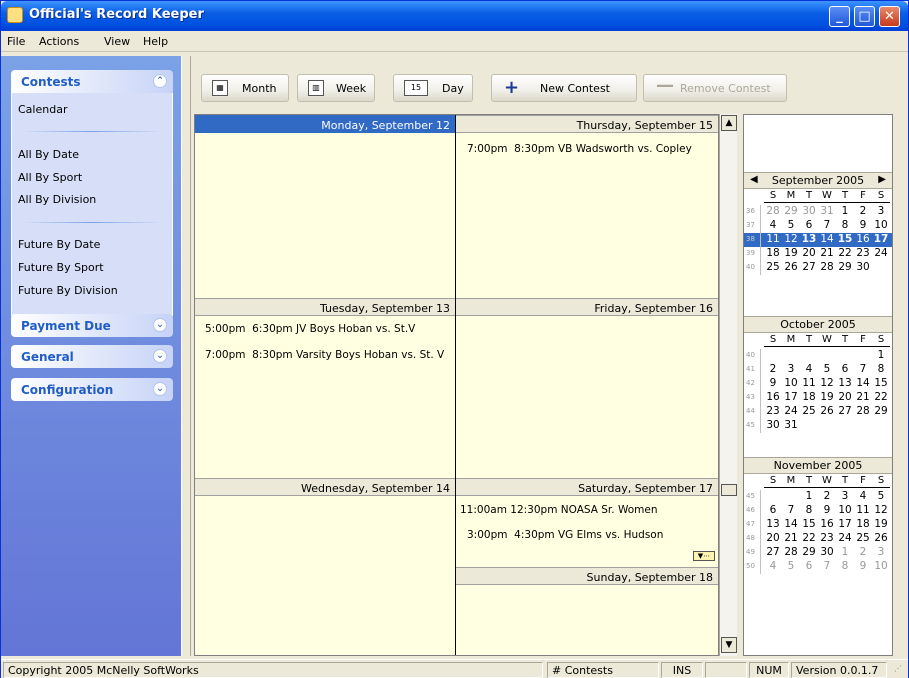  I want to click on scroll-thumb, so click(729, 490).